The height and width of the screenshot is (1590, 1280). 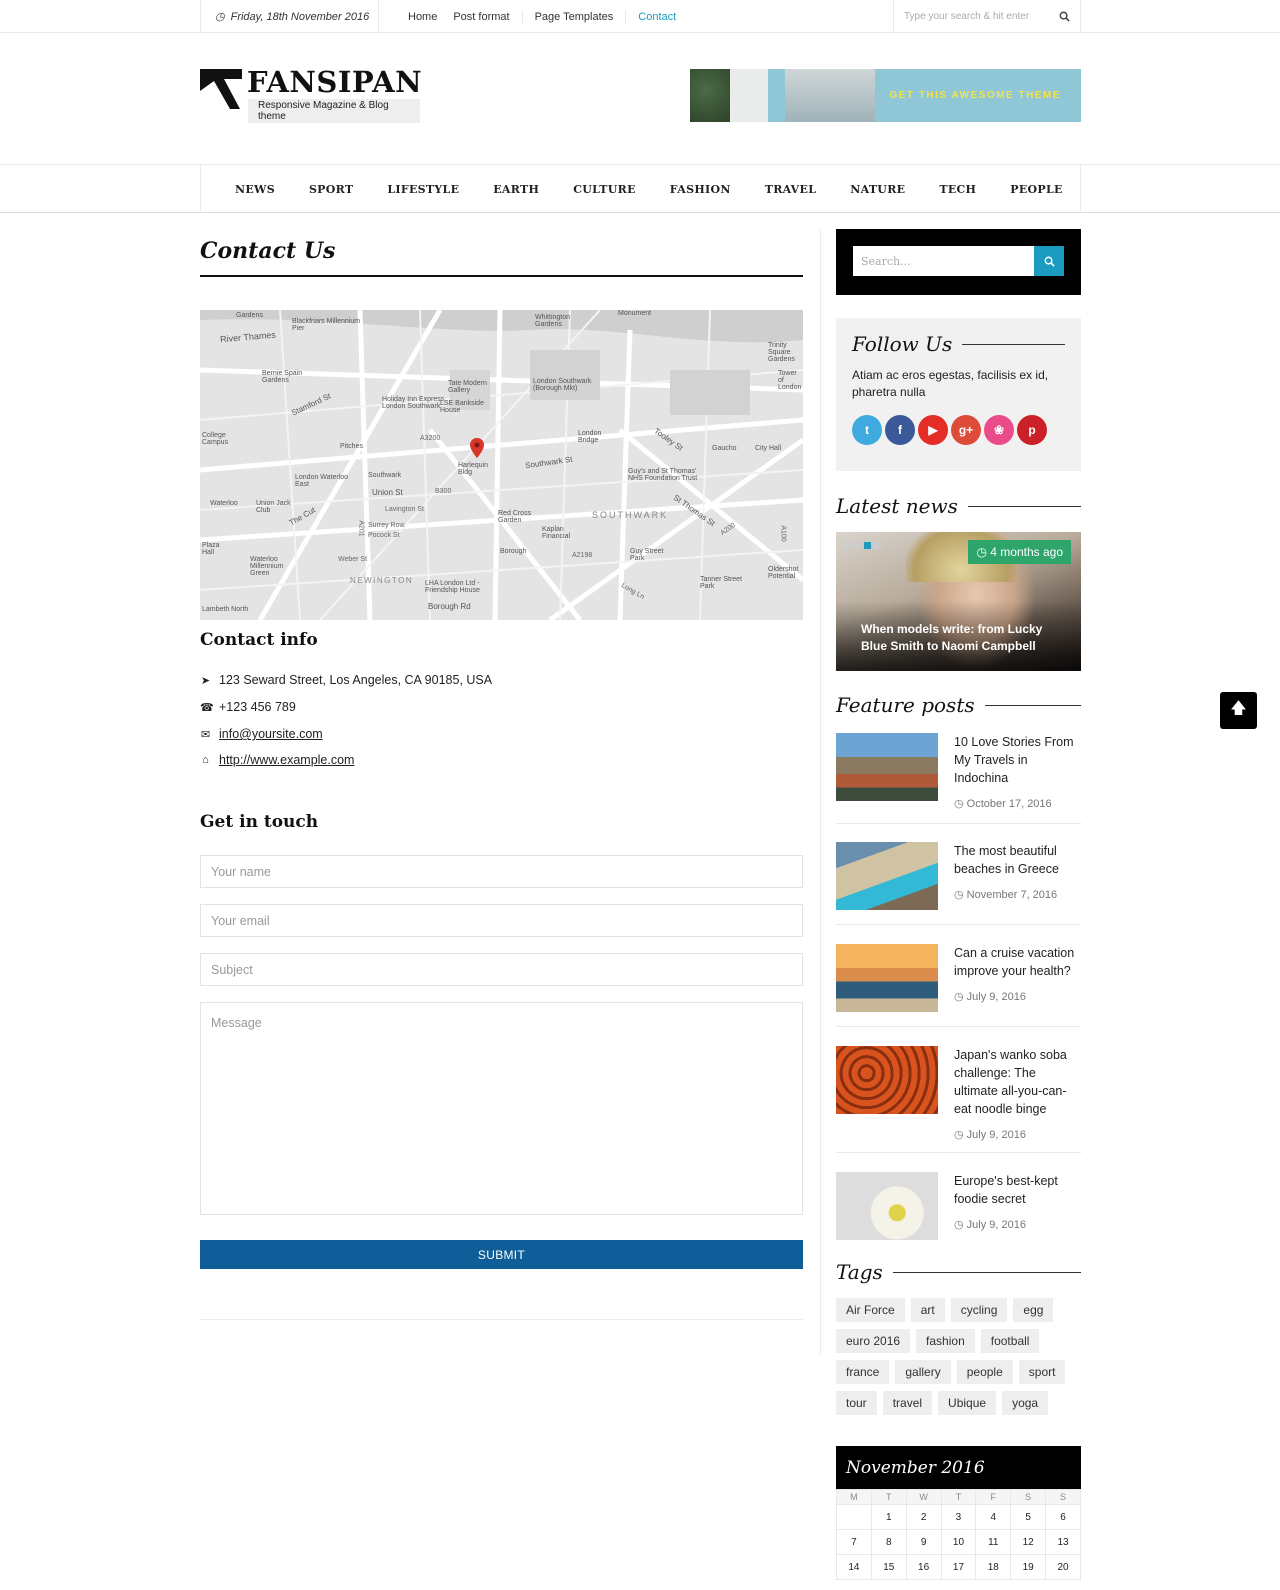 What do you see at coordinates (1032, 705) in the screenshot?
I see `title-rule` at bounding box center [1032, 705].